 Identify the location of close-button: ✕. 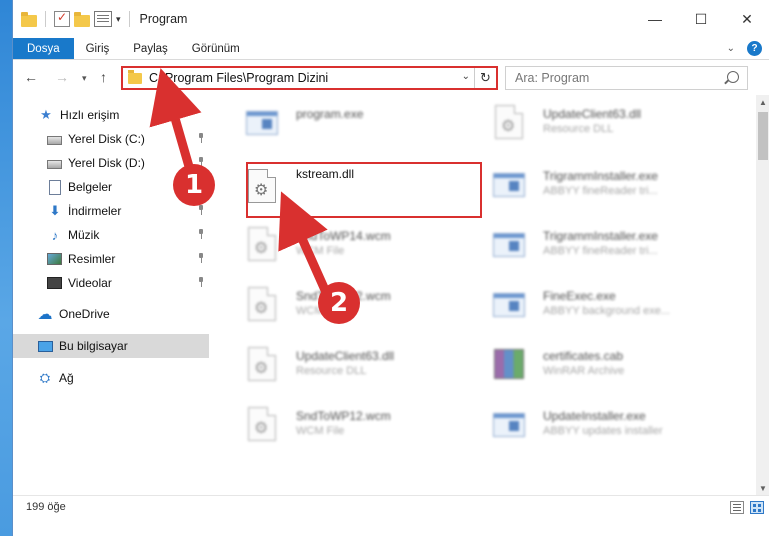
(746, 19).